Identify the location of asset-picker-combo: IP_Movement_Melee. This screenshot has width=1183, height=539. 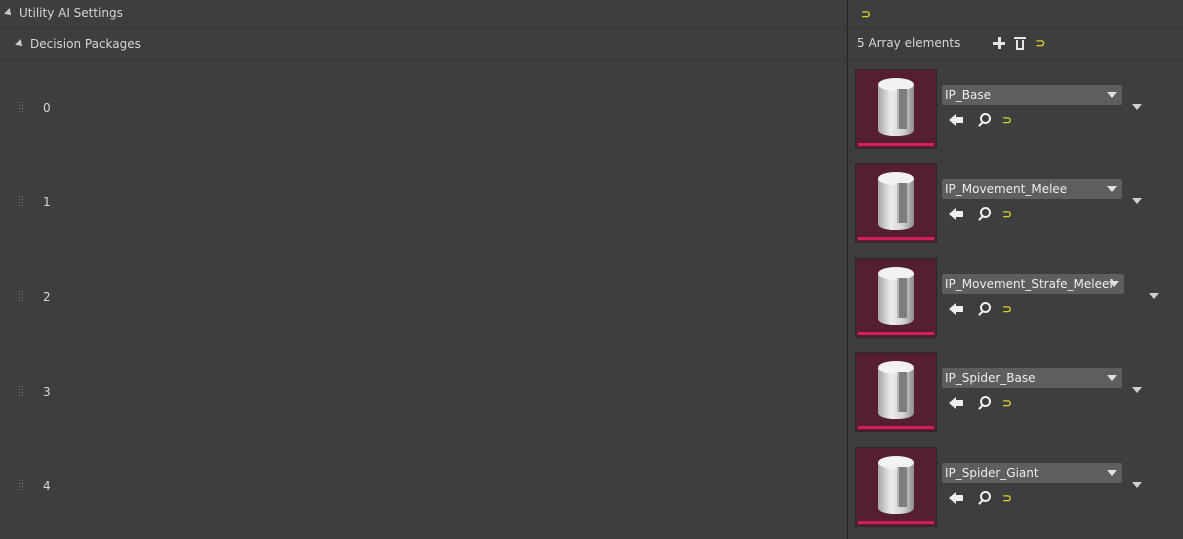
(1032, 189).